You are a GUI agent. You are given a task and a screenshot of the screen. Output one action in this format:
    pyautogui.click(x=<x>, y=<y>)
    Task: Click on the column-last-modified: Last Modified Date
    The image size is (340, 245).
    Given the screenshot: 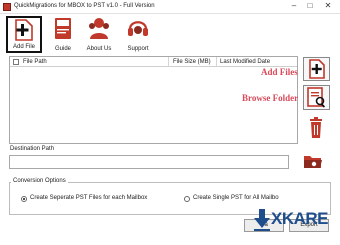 What is the action you would take?
    pyautogui.click(x=245, y=62)
    